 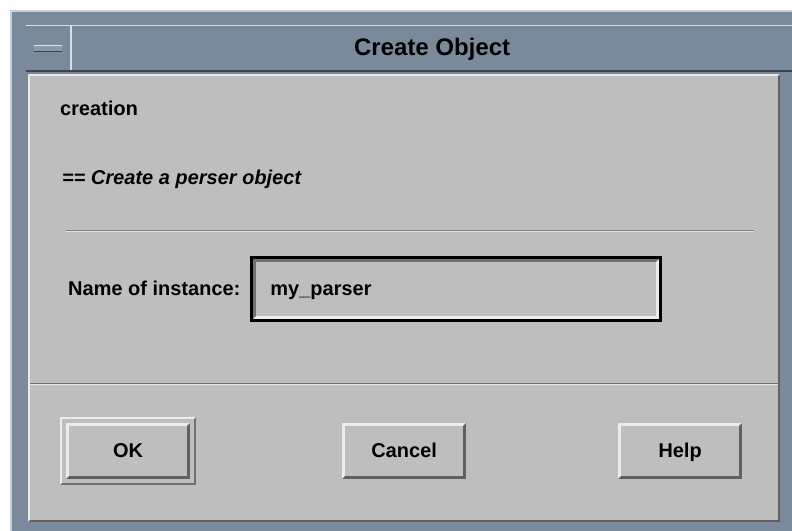 What do you see at coordinates (128, 451) in the screenshot?
I see `dialog-button: OK` at bounding box center [128, 451].